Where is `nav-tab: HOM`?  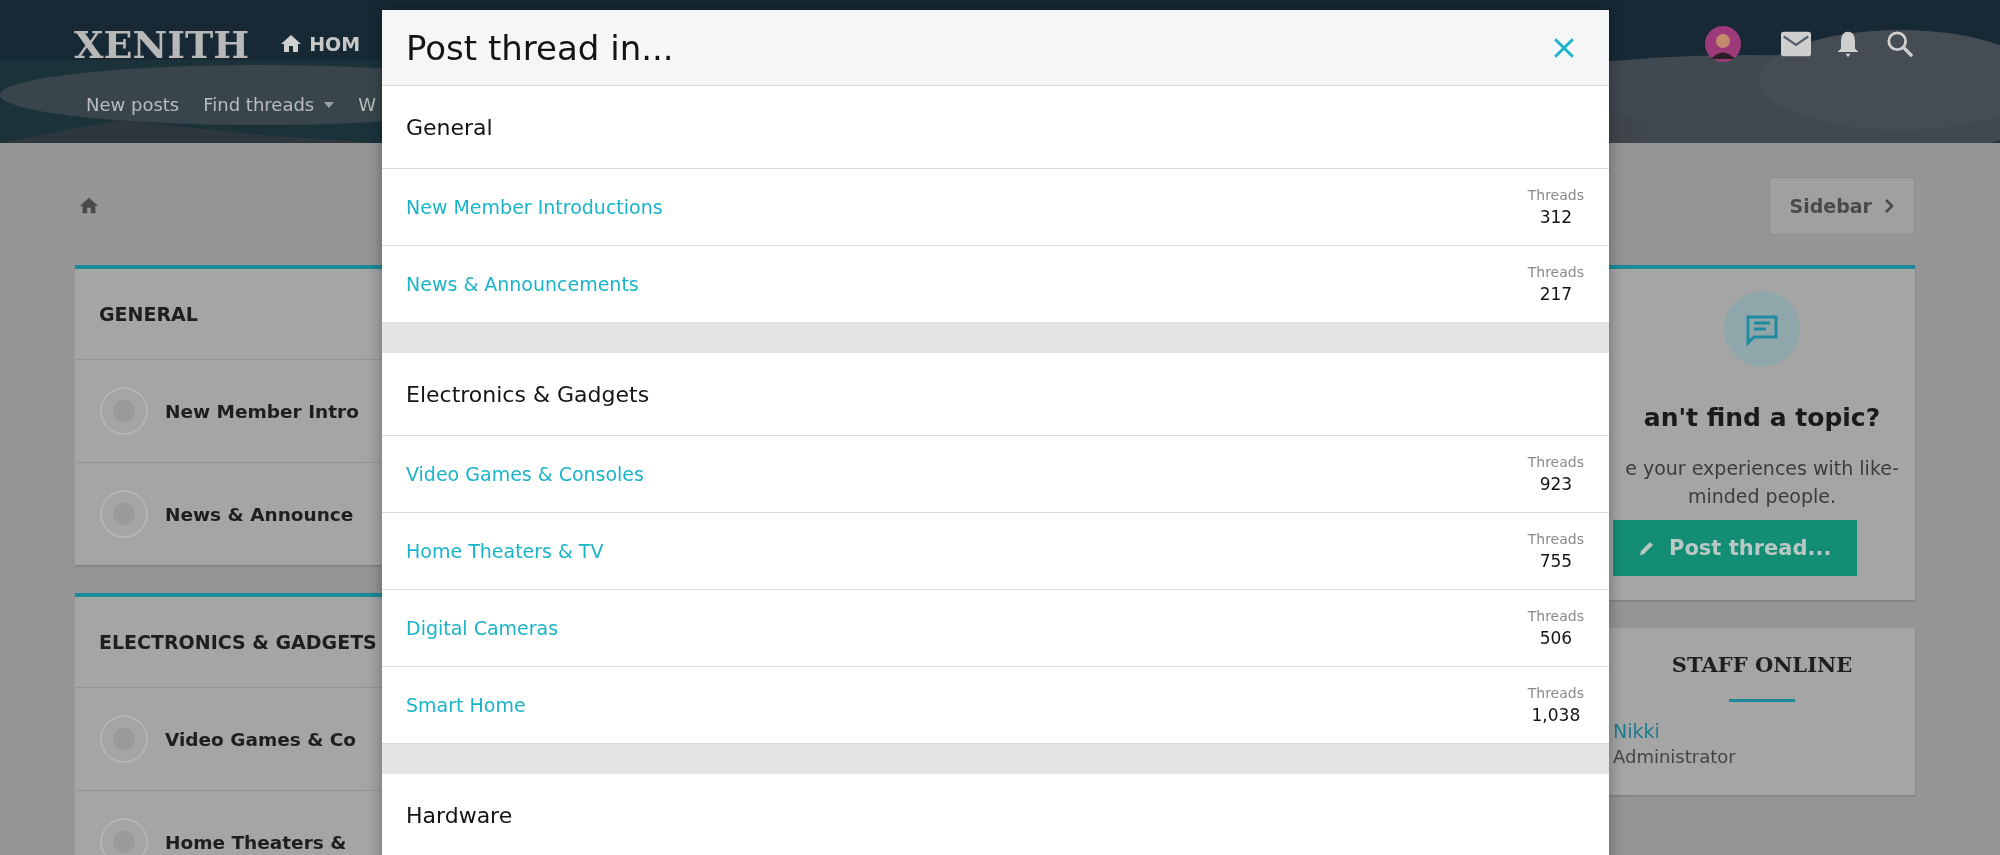
nav-tab: HOM is located at coordinates (320, 44).